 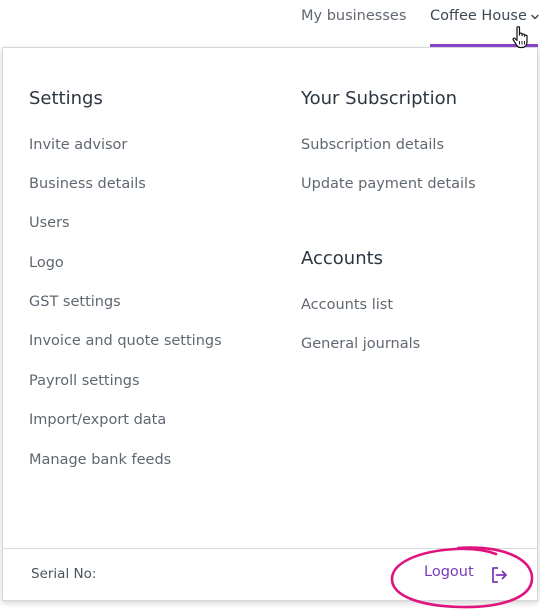 What do you see at coordinates (100, 460) in the screenshot?
I see `menu-item-manage-bank-feeds: Manage bank feeds` at bounding box center [100, 460].